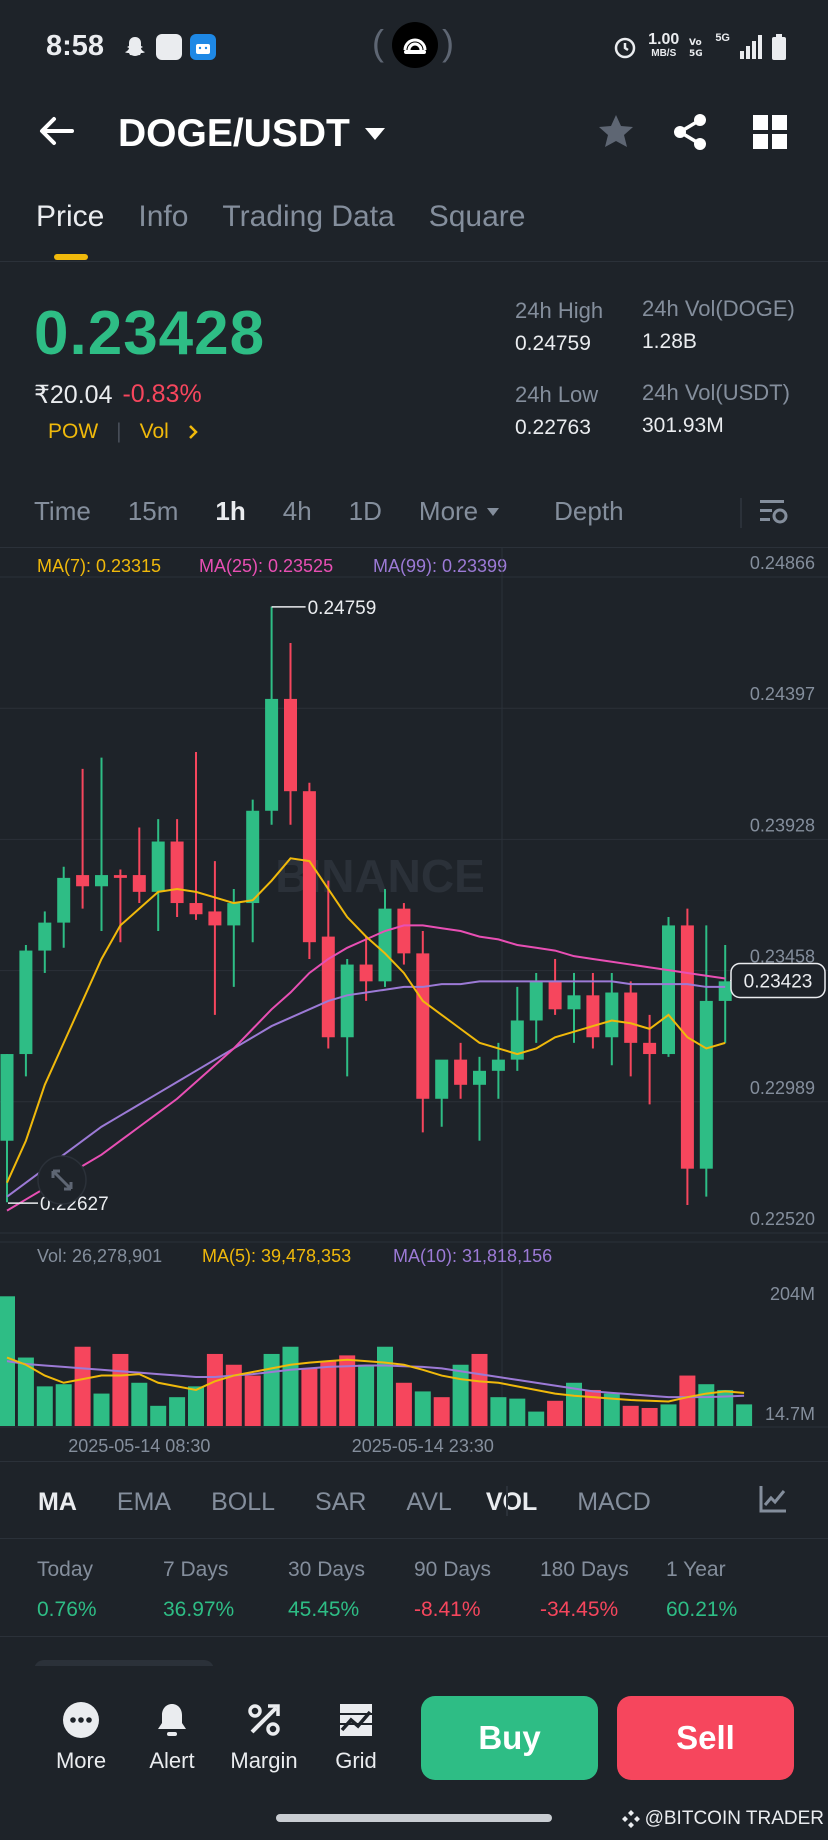 This screenshot has width=828, height=1840. What do you see at coordinates (172, 1737) in the screenshot?
I see `alert-button: Alert` at bounding box center [172, 1737].